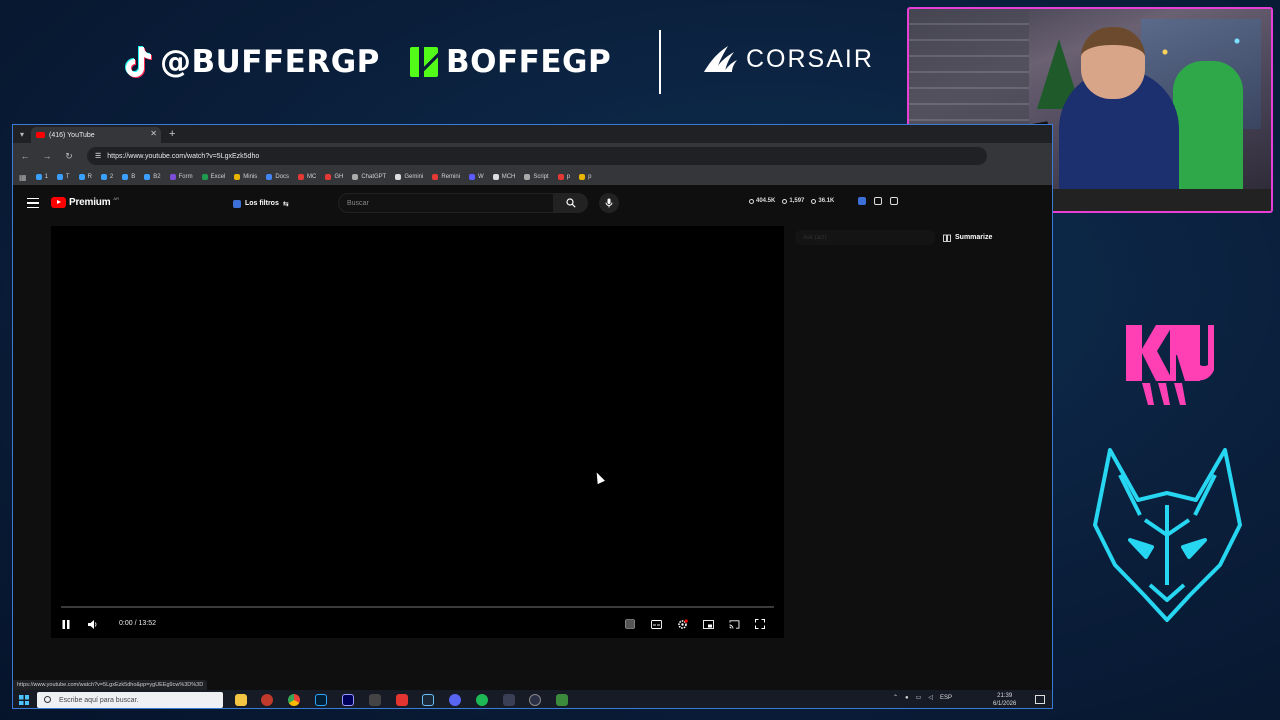 The width and height of the screenshot is (1280, 720). I want to click on new-tab-button: +, so click(172, 134).